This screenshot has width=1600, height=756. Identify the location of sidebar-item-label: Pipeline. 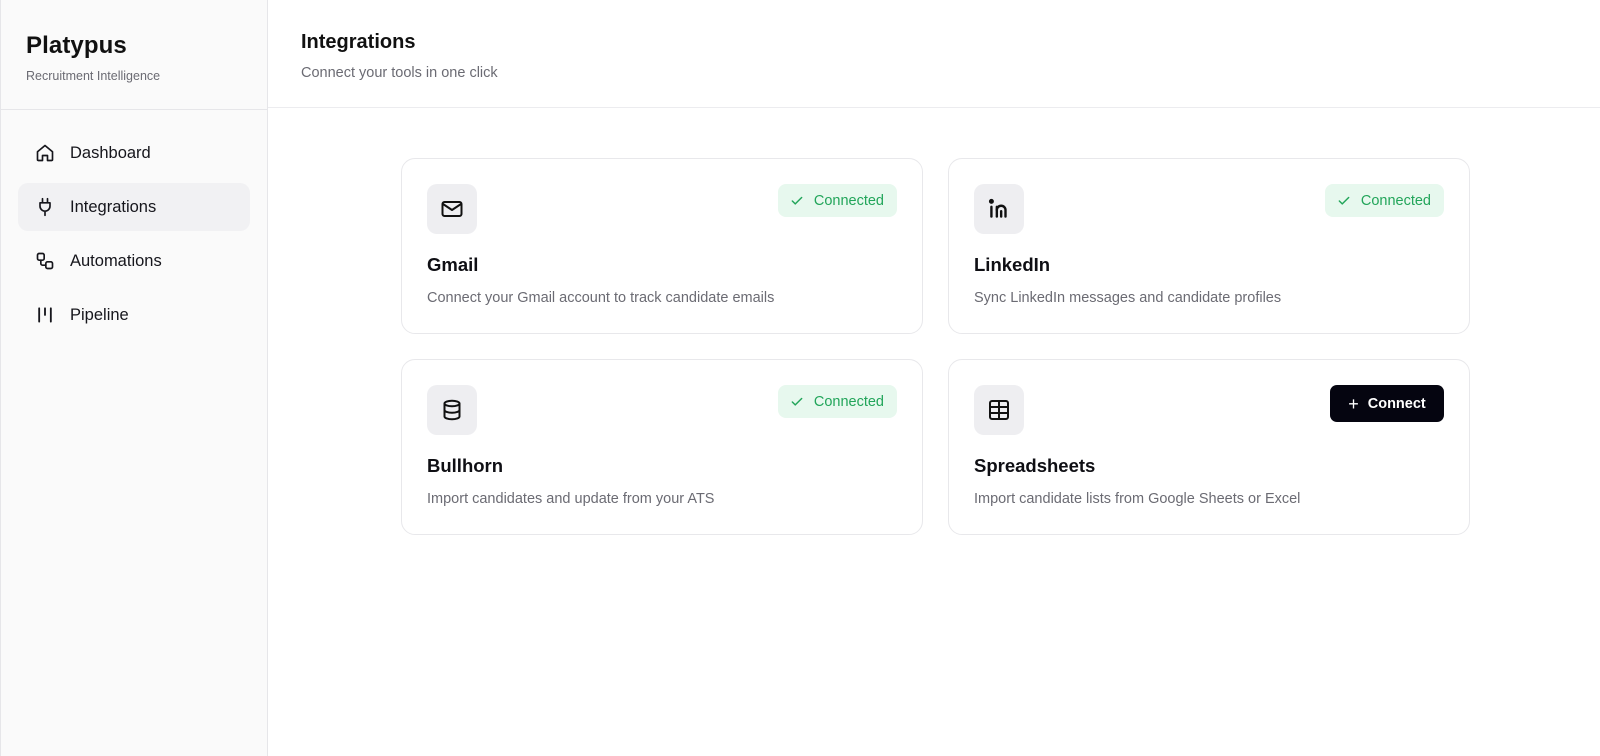
(99, 314).